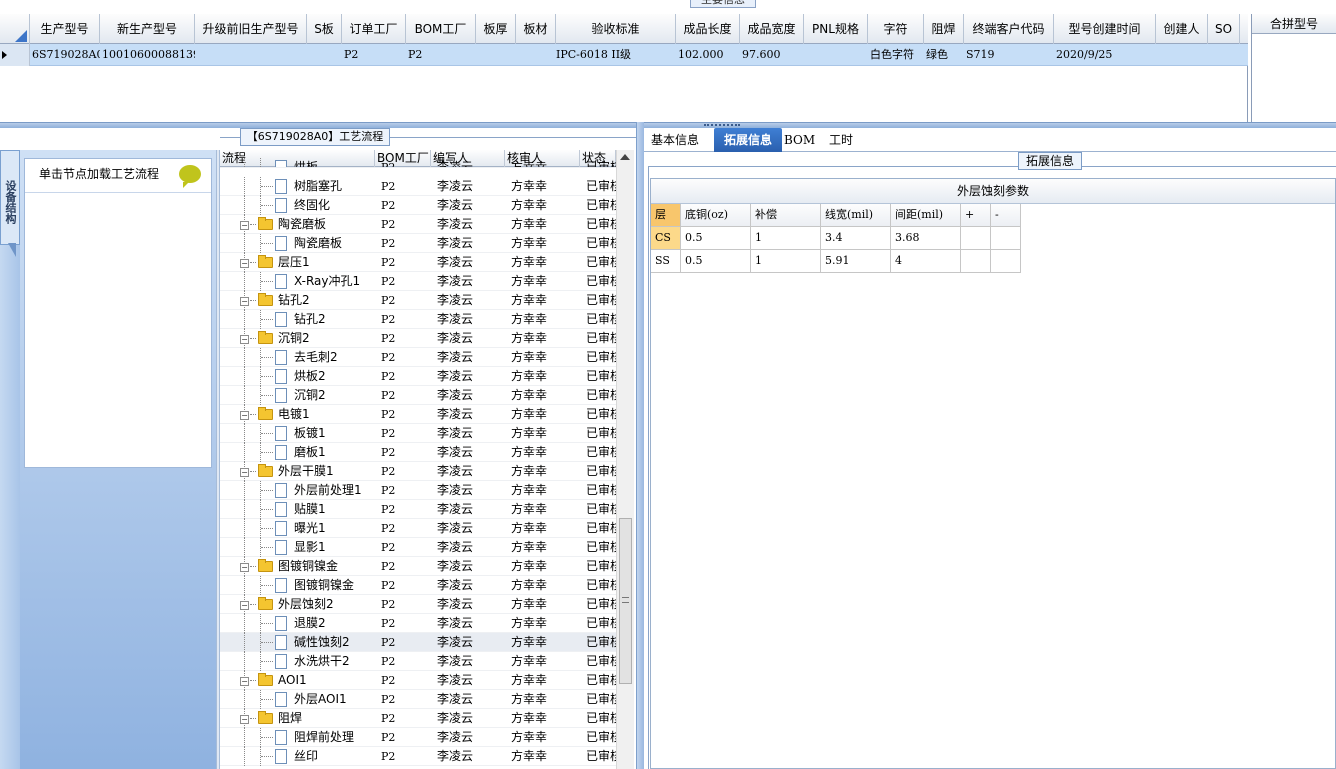 The width and height of the screenshot is (1336, 769). I want to click on tree-row: 外层AOI1 P2 李凌云 方幸幸 已审核, so click(418, 699).